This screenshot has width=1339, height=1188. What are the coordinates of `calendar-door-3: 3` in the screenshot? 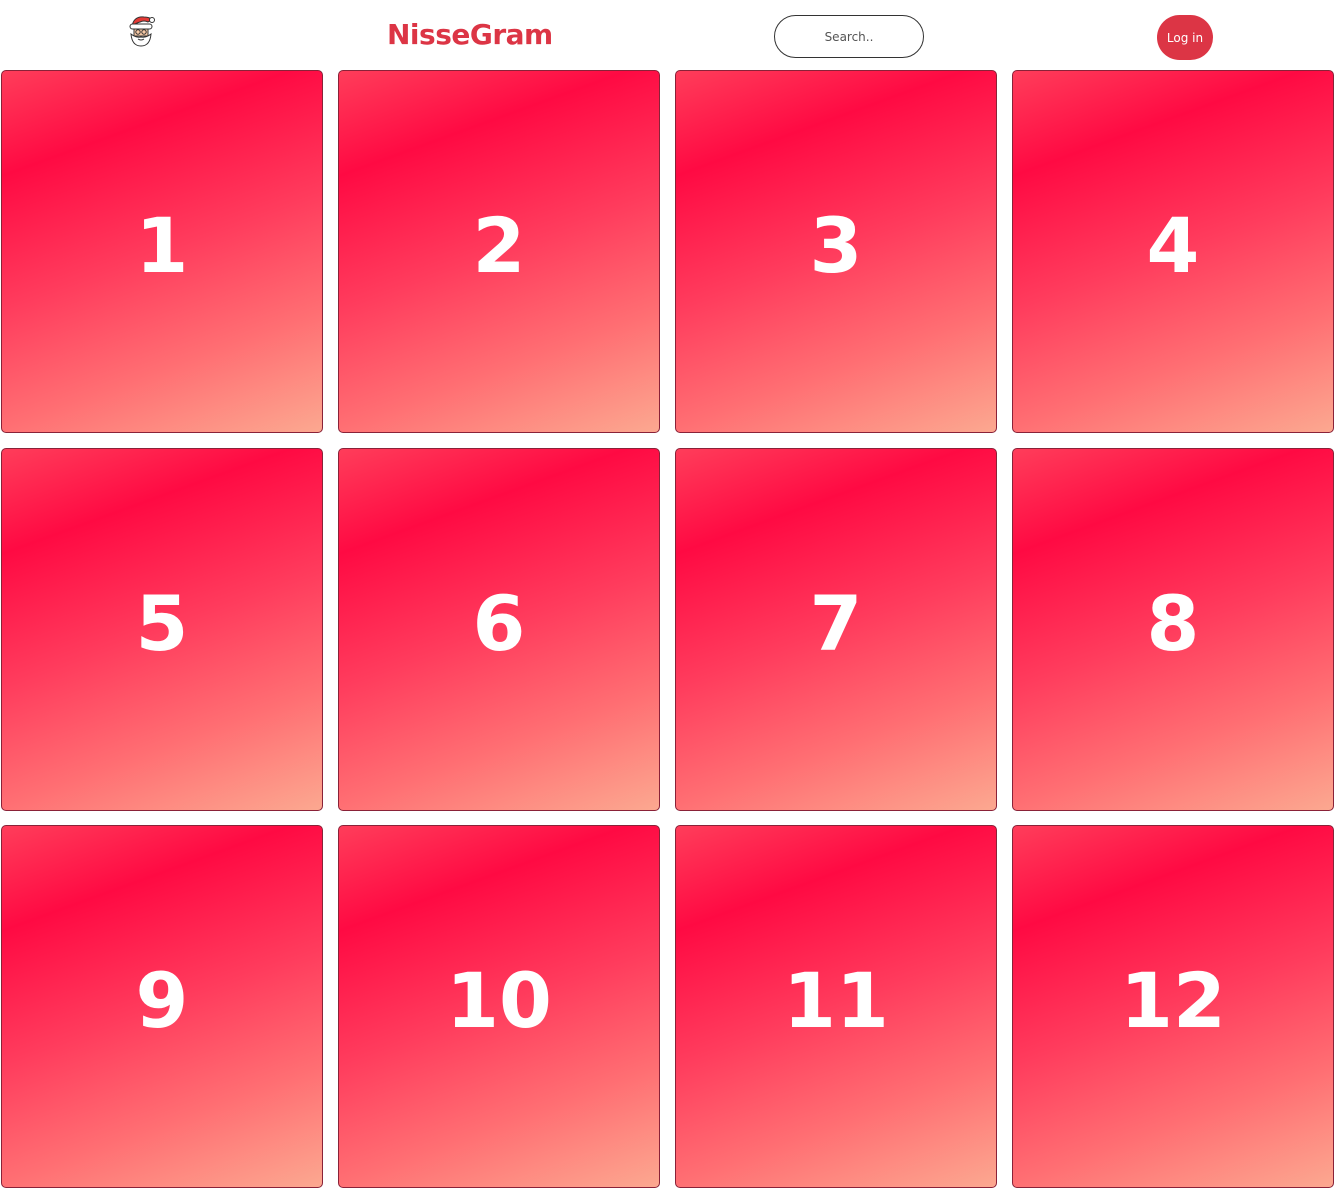 It's located at (836, 251).